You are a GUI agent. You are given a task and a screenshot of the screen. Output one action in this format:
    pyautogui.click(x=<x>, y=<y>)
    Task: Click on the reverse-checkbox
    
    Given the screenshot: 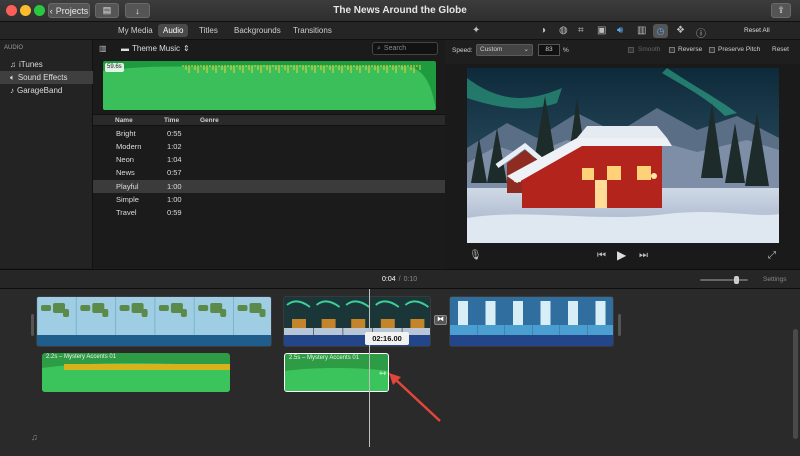 What is the action you would take?
    pyautogui.click(x=672, y=50)
    